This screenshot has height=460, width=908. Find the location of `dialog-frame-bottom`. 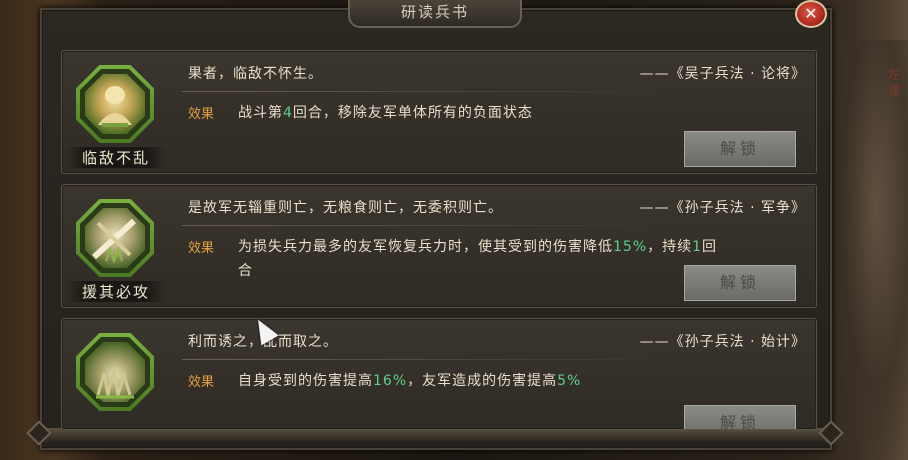

dialog-frame-bottom is located at coordinates (434, 435).